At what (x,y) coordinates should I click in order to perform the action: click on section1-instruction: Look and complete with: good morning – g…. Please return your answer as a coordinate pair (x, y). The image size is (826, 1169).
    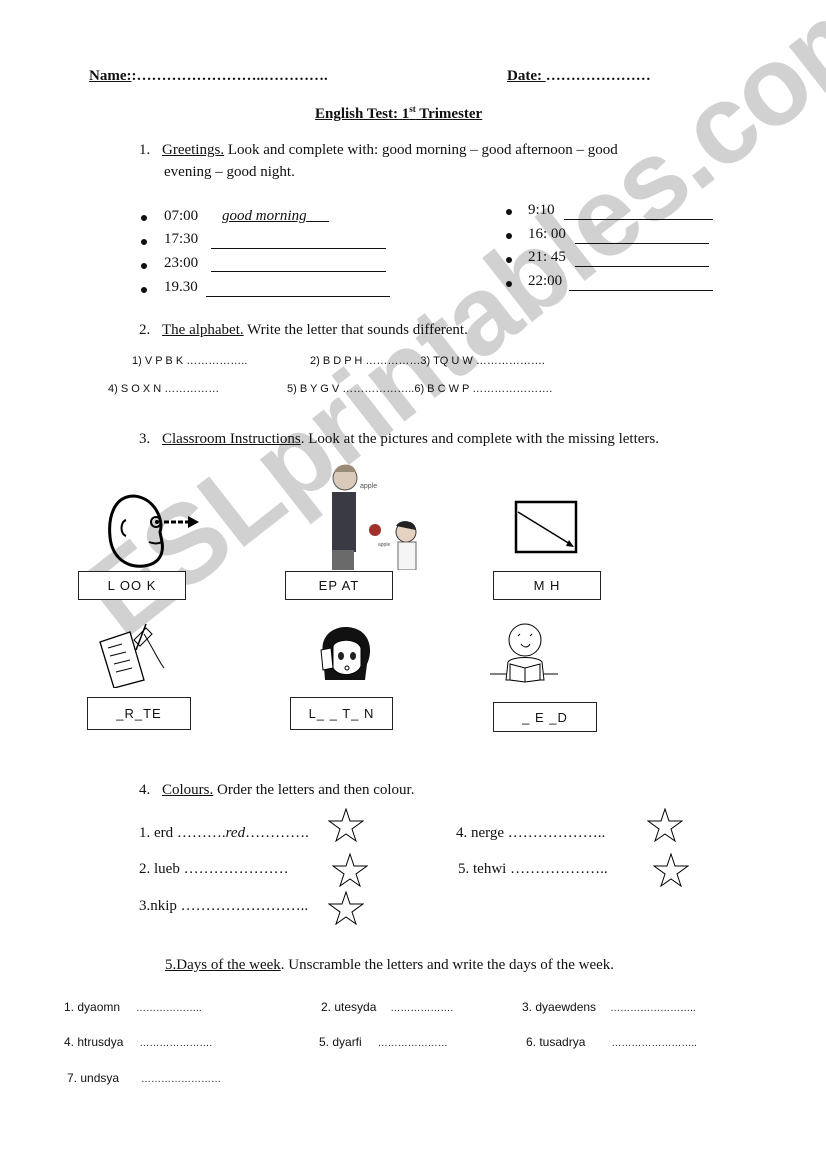
    Looking at the image, I should click on (421, 150).